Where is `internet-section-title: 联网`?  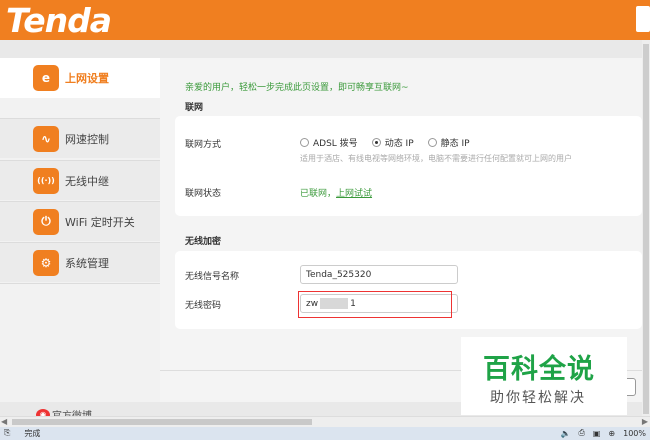 internet-section-title: 联网 is located at coordinates (194, 108).